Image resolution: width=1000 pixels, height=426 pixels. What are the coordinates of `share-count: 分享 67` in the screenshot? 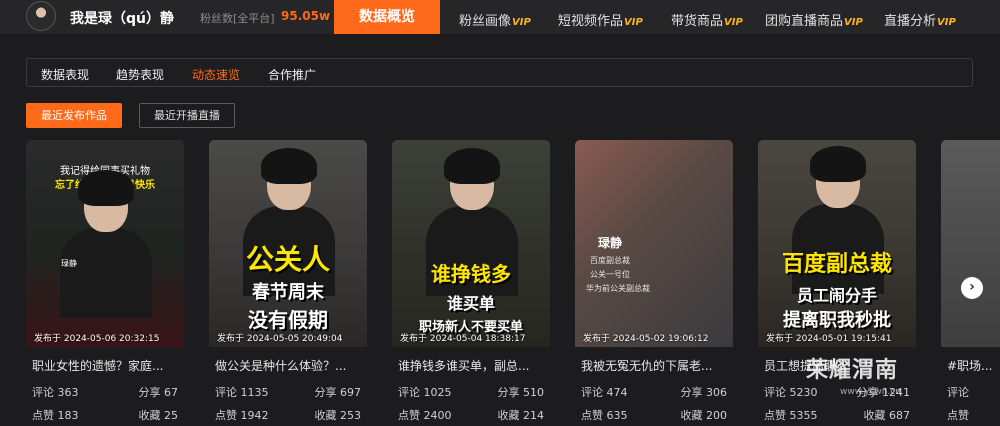 It's located at (158, 392).